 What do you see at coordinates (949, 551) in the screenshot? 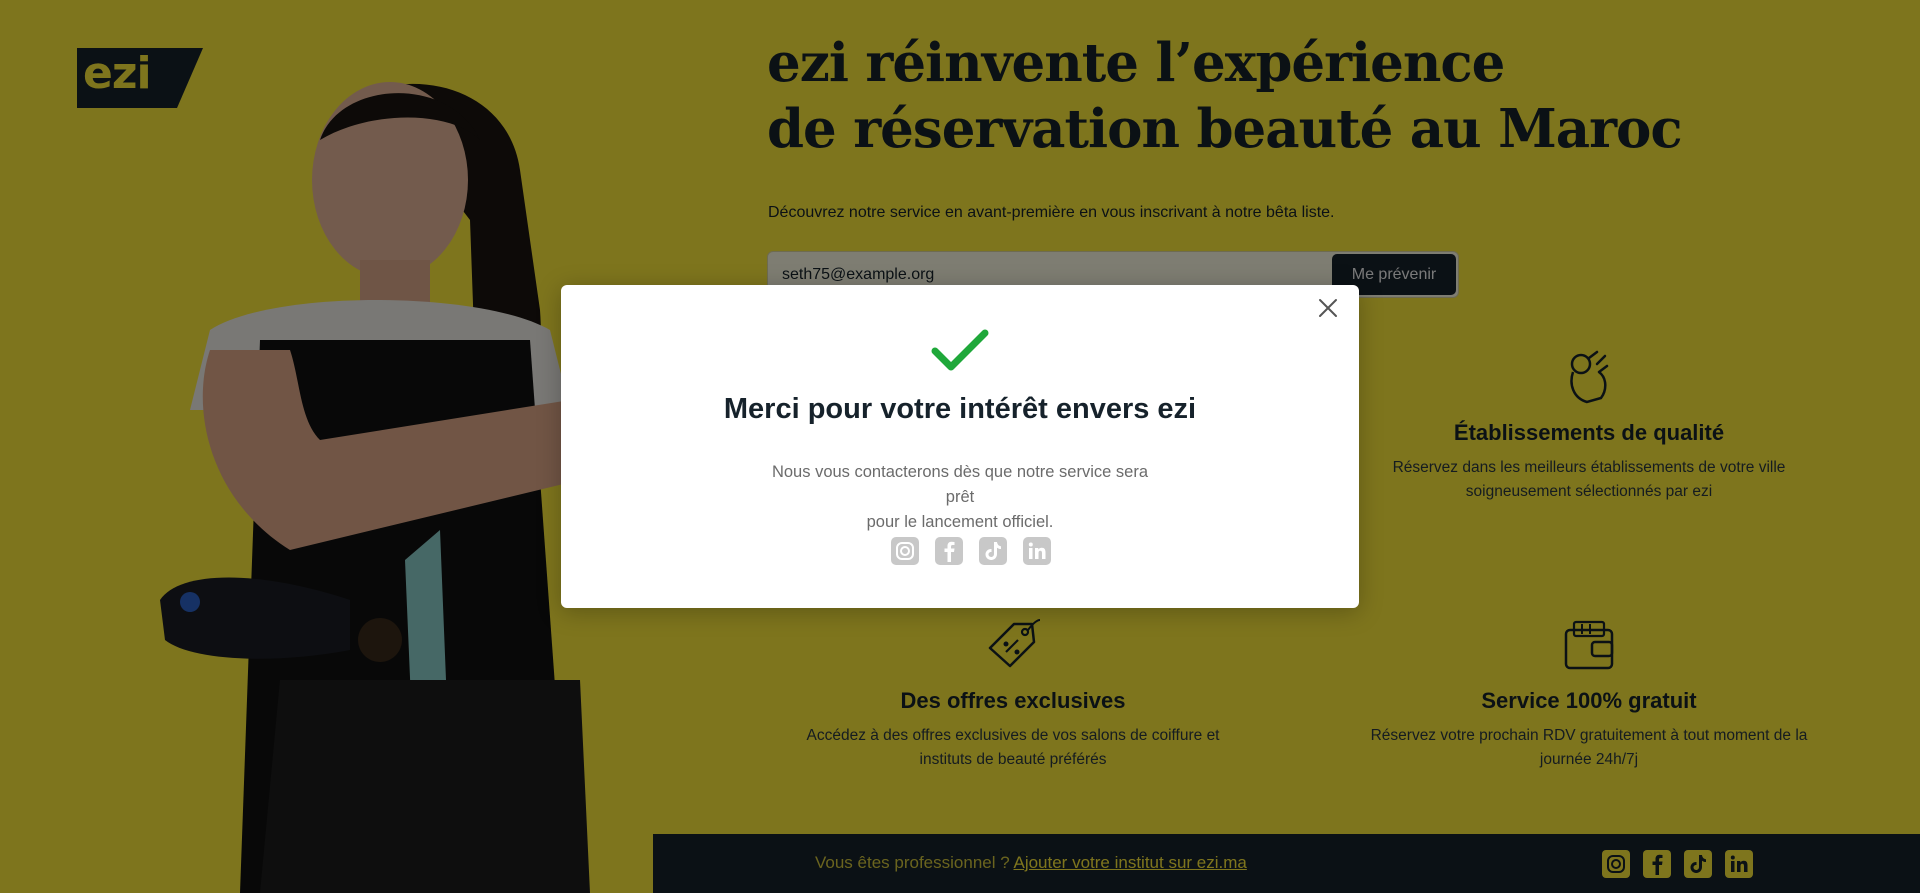
I see `facebook-icon` at bounding box center [949, 551].